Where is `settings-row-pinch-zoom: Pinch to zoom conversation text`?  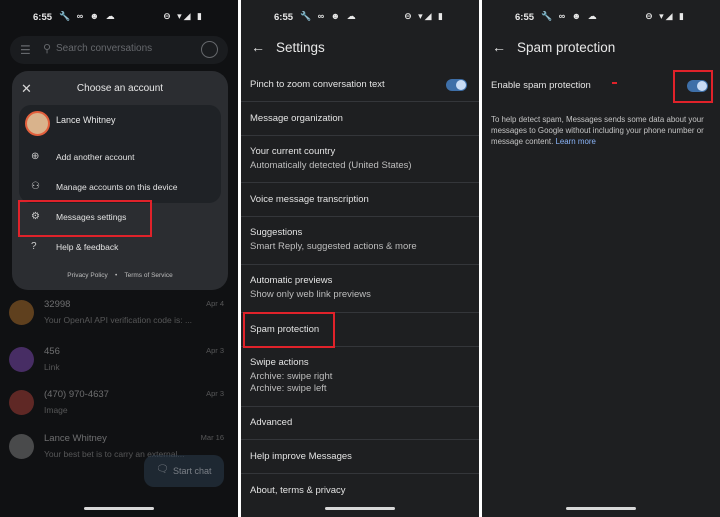
settings-row-pinch-zoom: Pinch to zoom conversation text is located at coordinates (360, 85).